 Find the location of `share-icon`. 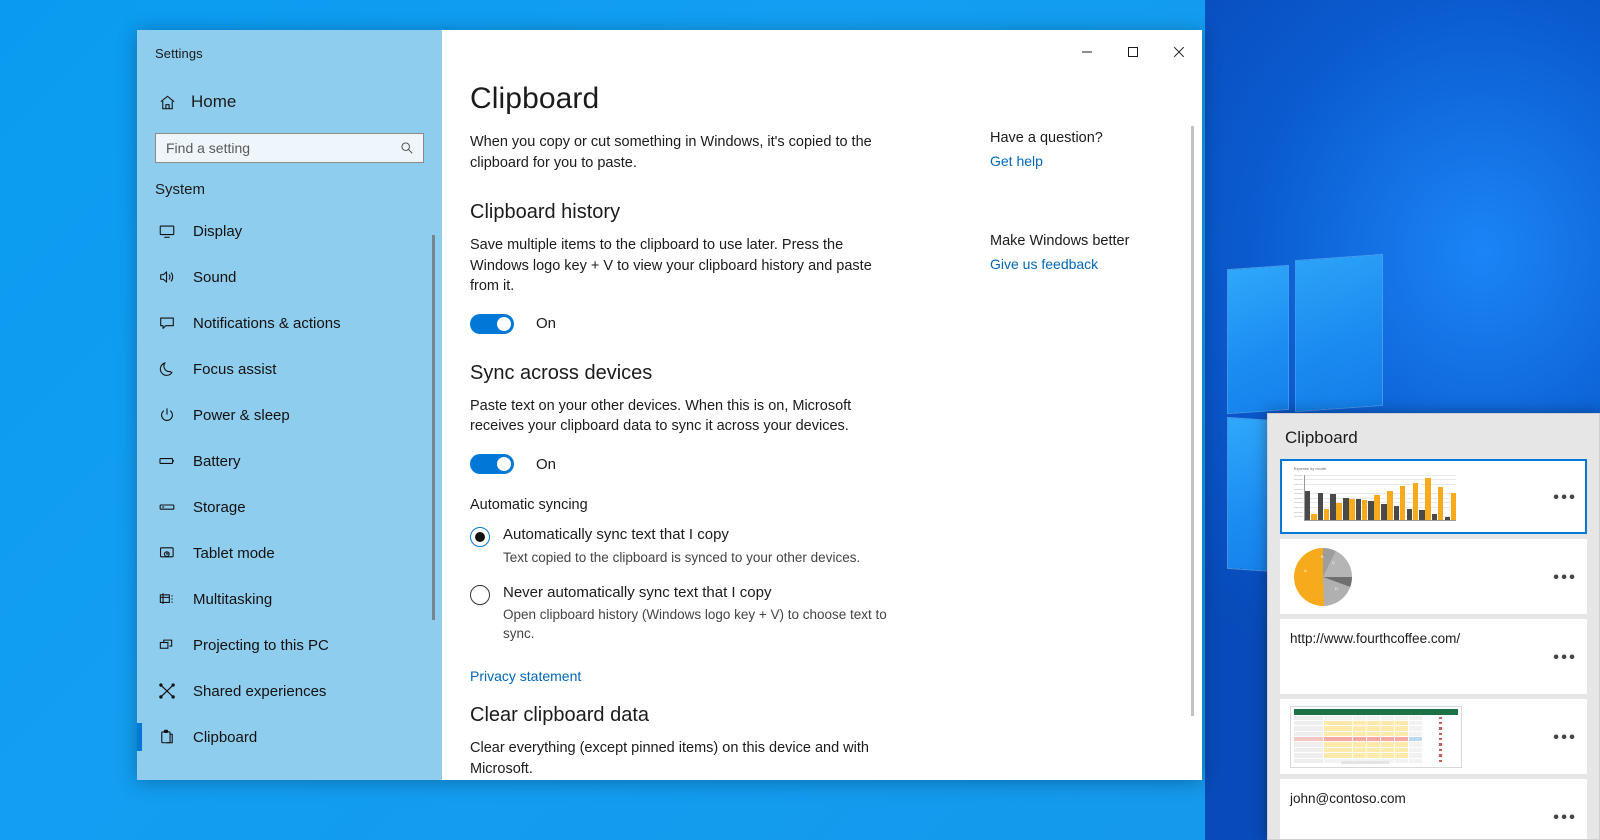

share-icon is located at coordinates (167, 691).